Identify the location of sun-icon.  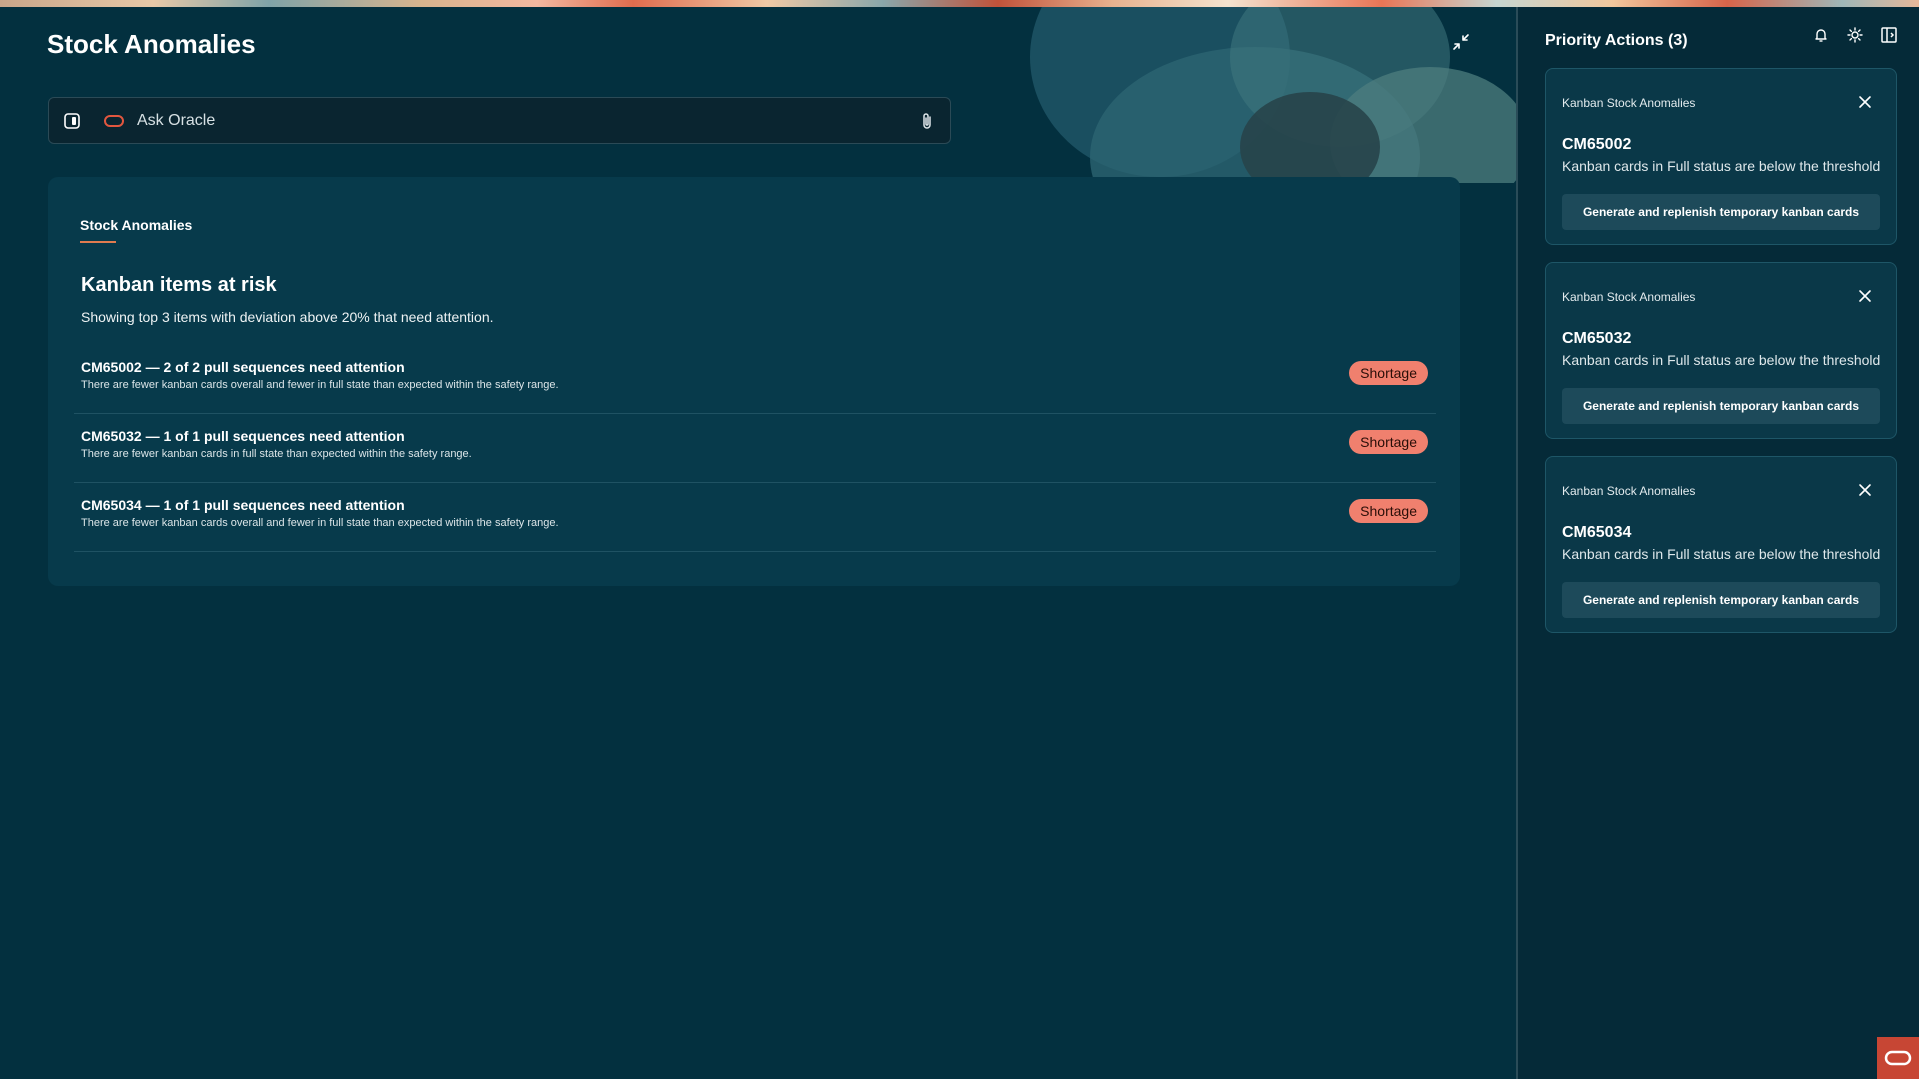
(1855, 35).